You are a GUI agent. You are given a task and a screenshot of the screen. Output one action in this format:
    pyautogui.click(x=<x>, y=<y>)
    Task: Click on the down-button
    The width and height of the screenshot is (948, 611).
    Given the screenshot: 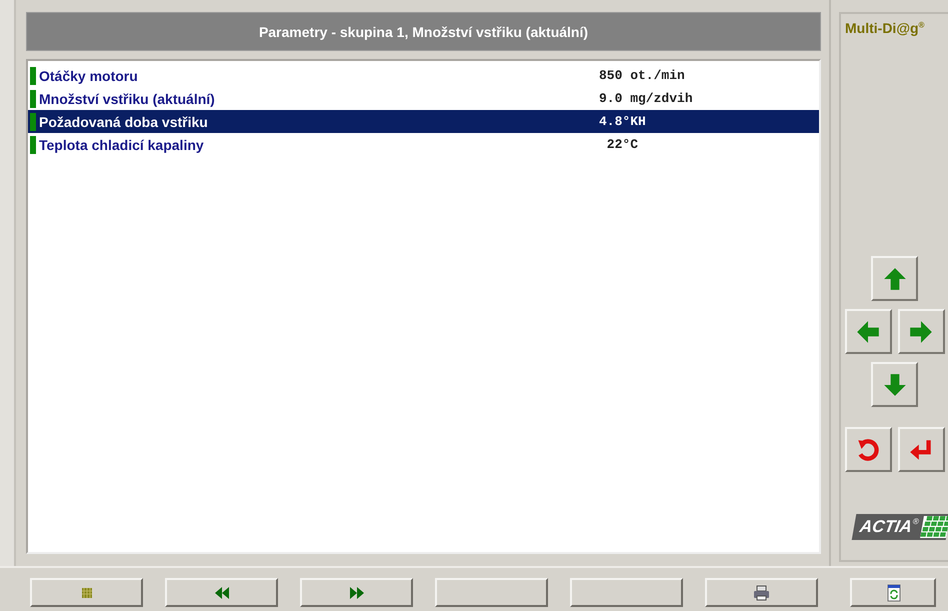 What is the action you would take?
    pyautogui.click(x=894, y=384)
    